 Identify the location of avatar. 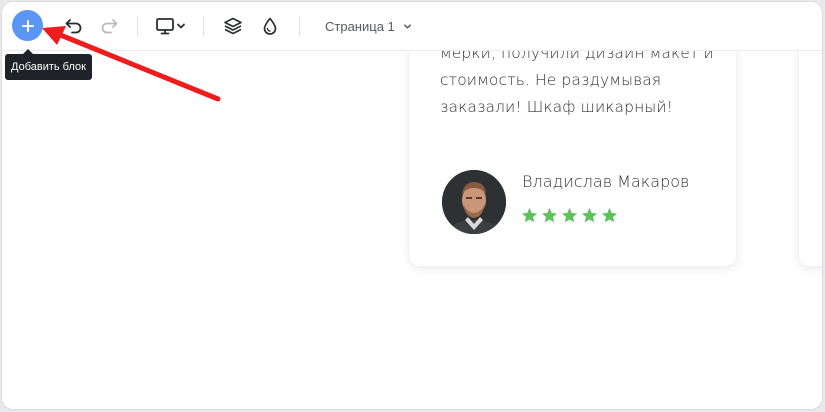
(474, 202).